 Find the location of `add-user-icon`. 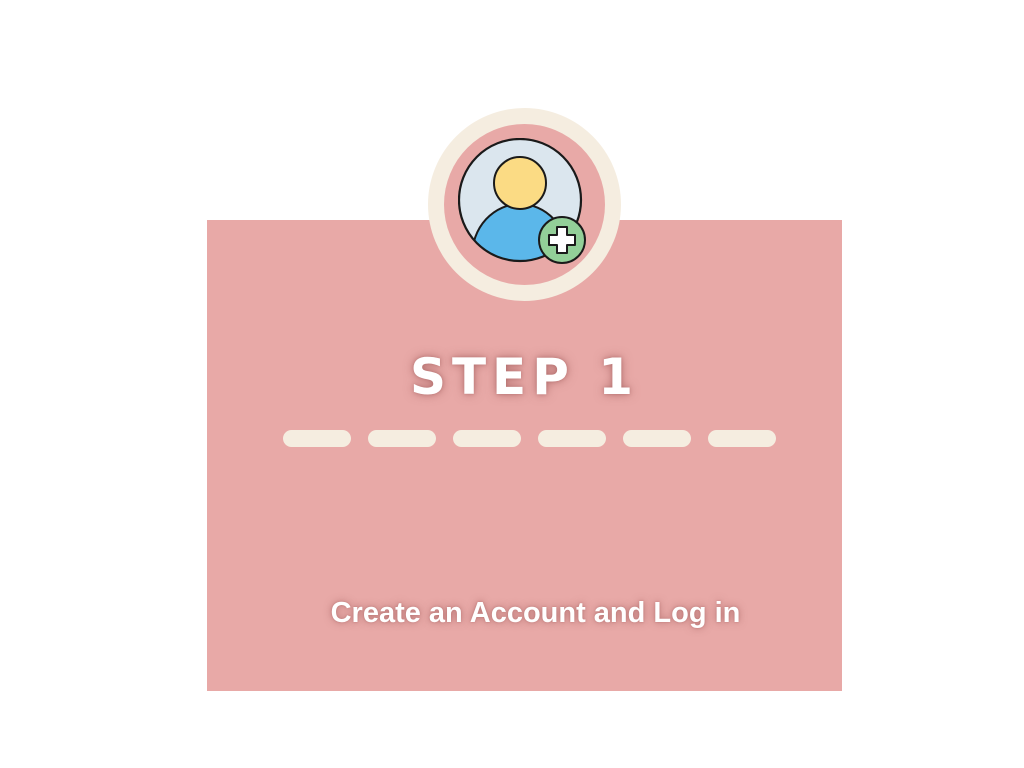

add-user-icon is located at coordinates (522, 201).